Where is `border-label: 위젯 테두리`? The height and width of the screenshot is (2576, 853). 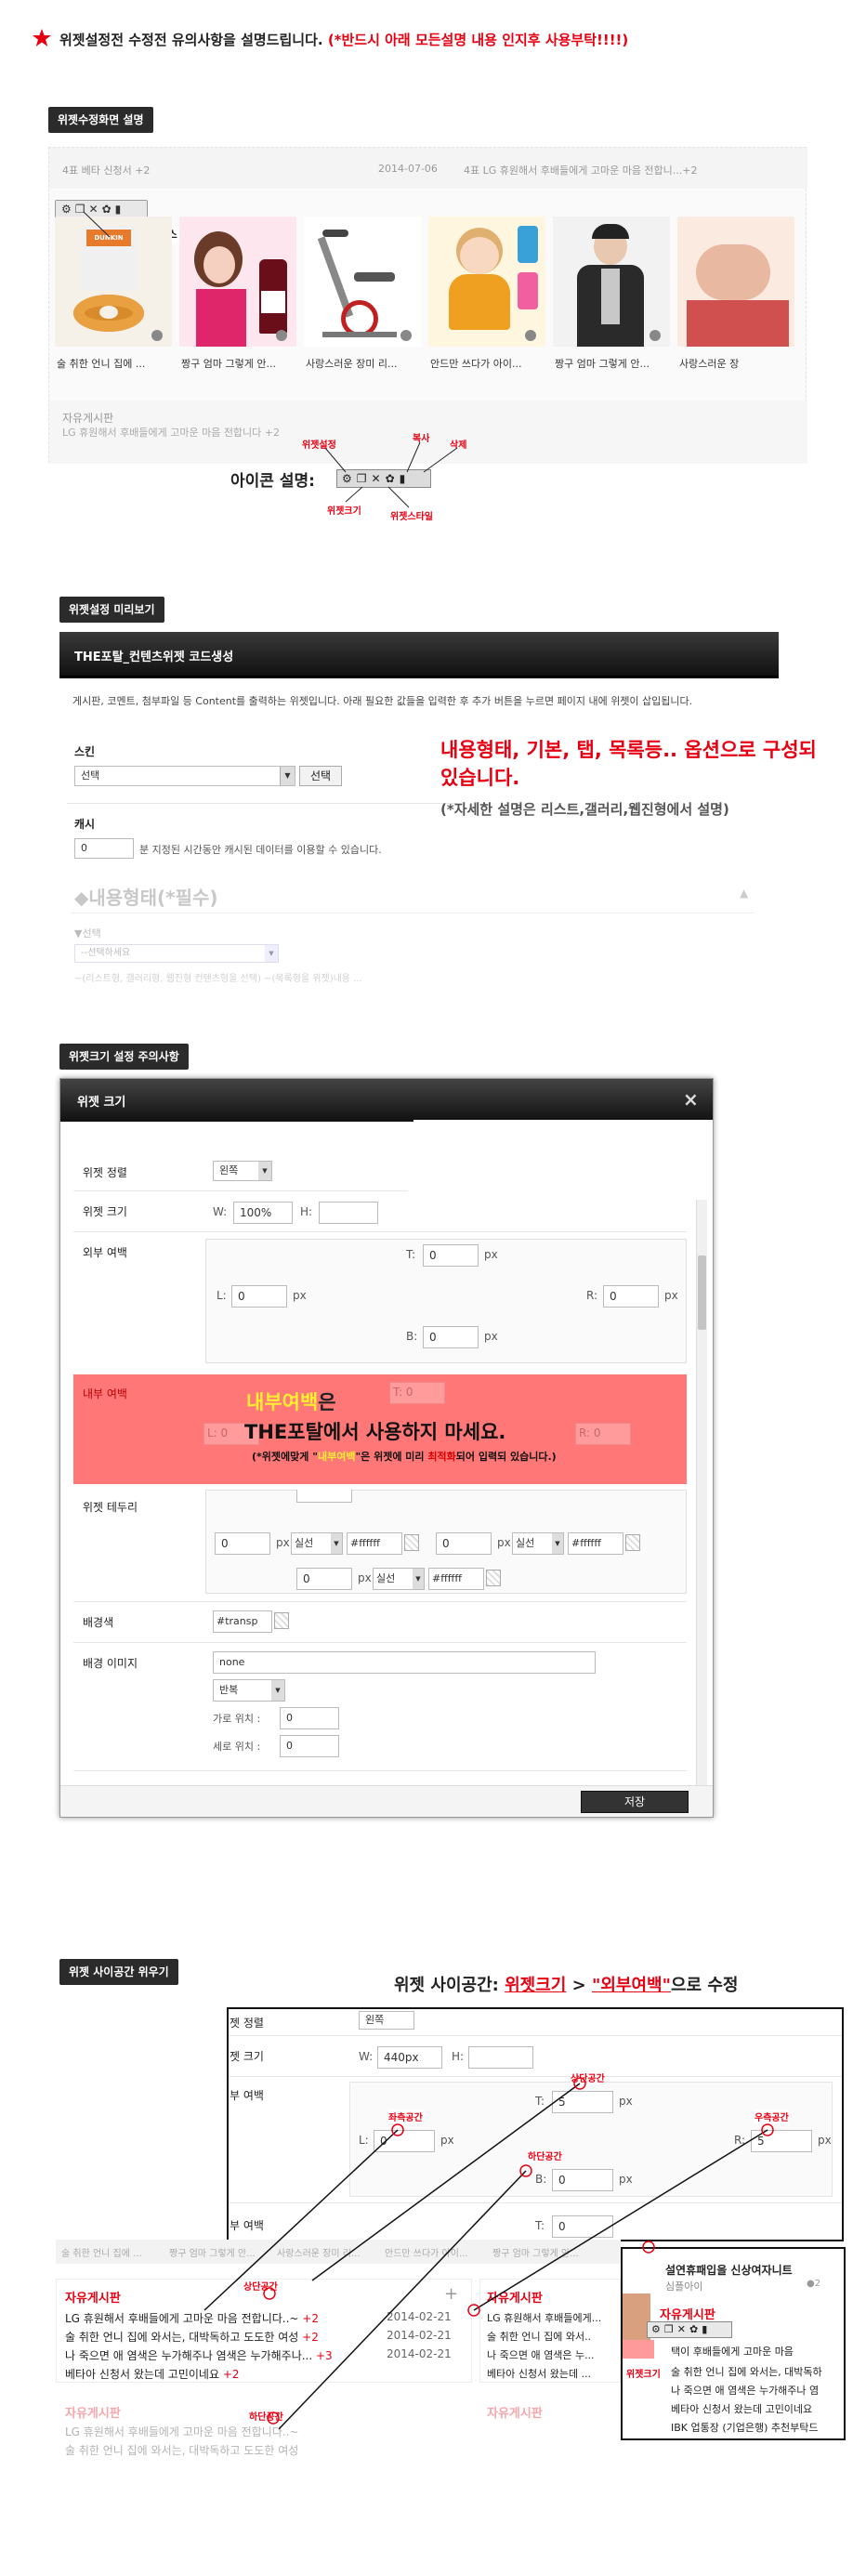 border-label: 위젯 테두리 is located at coordinates (110, 1507).